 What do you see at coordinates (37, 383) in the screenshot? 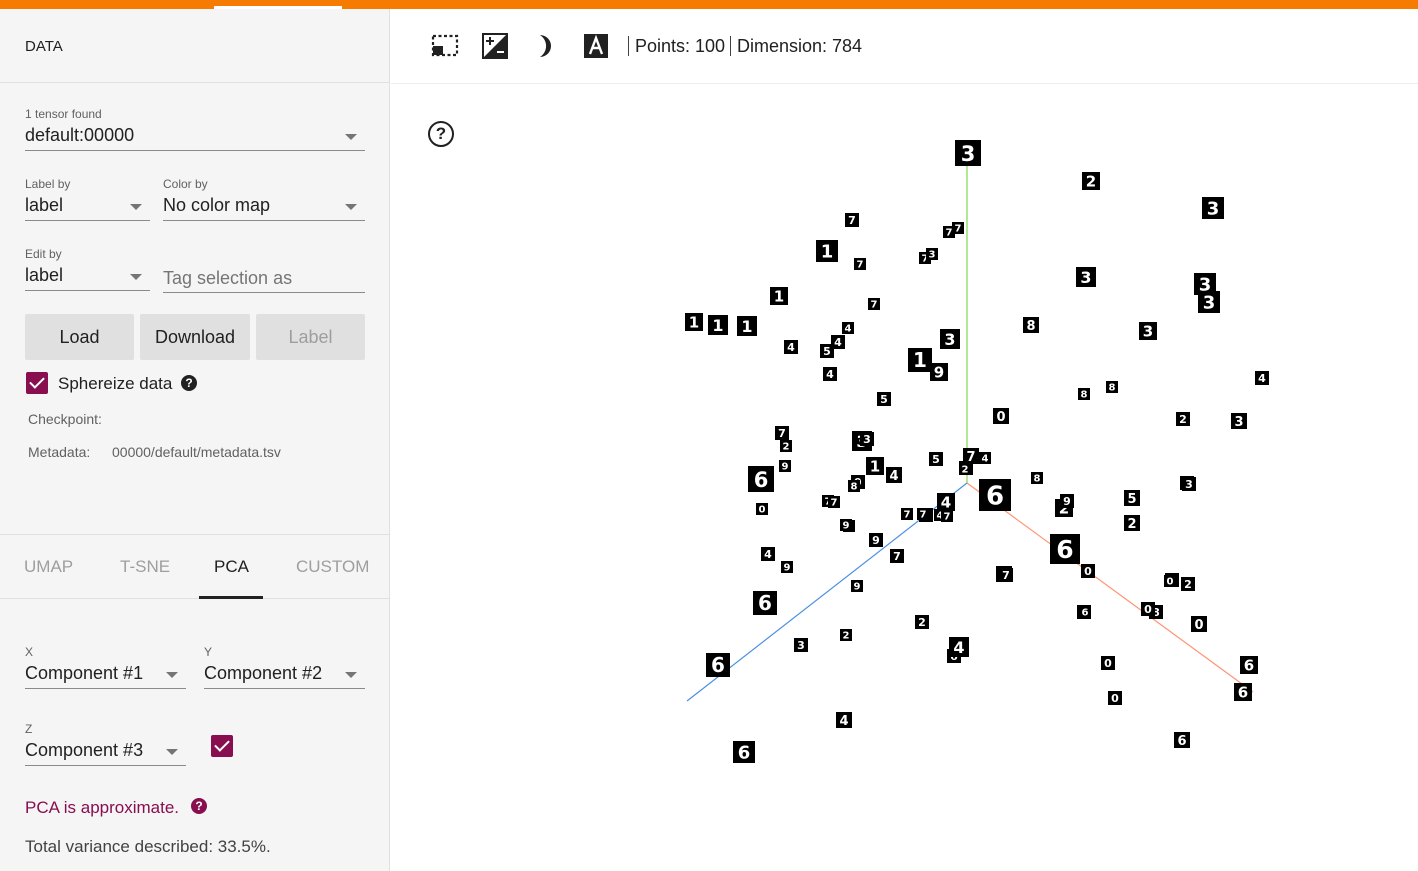
I see `sphereize-checkbox` at bounding box center [37, 383].